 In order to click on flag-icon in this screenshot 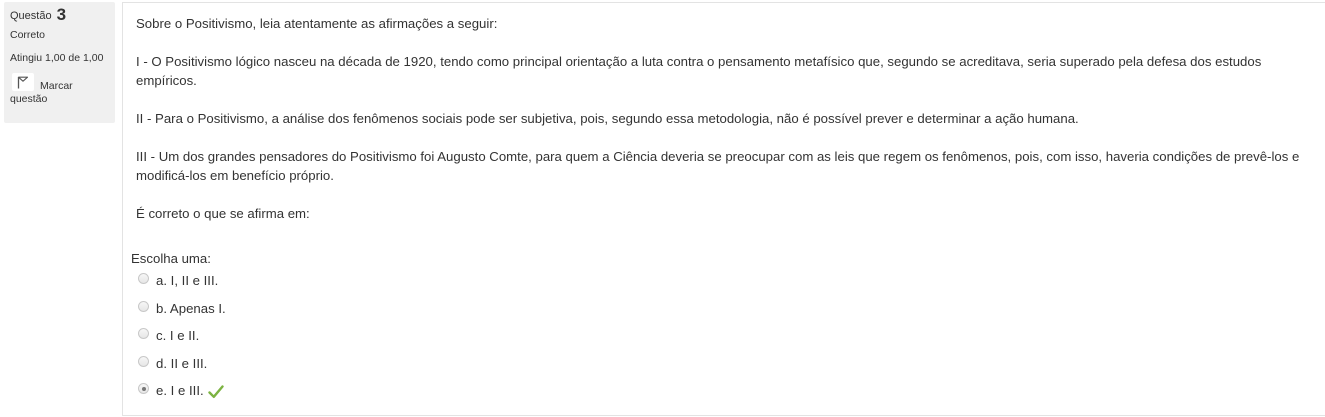, I will do `click(23, 82)`.